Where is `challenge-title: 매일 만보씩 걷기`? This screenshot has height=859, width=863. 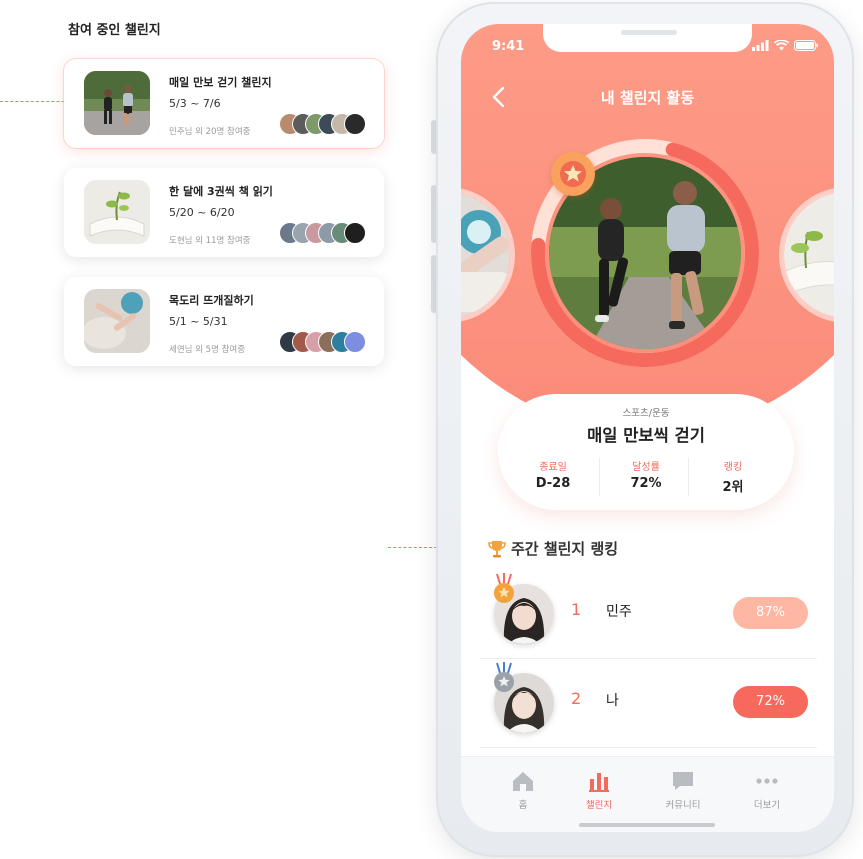 challenge-title: 매일 만보씩 걷기 is located at coordinates (646, 435).